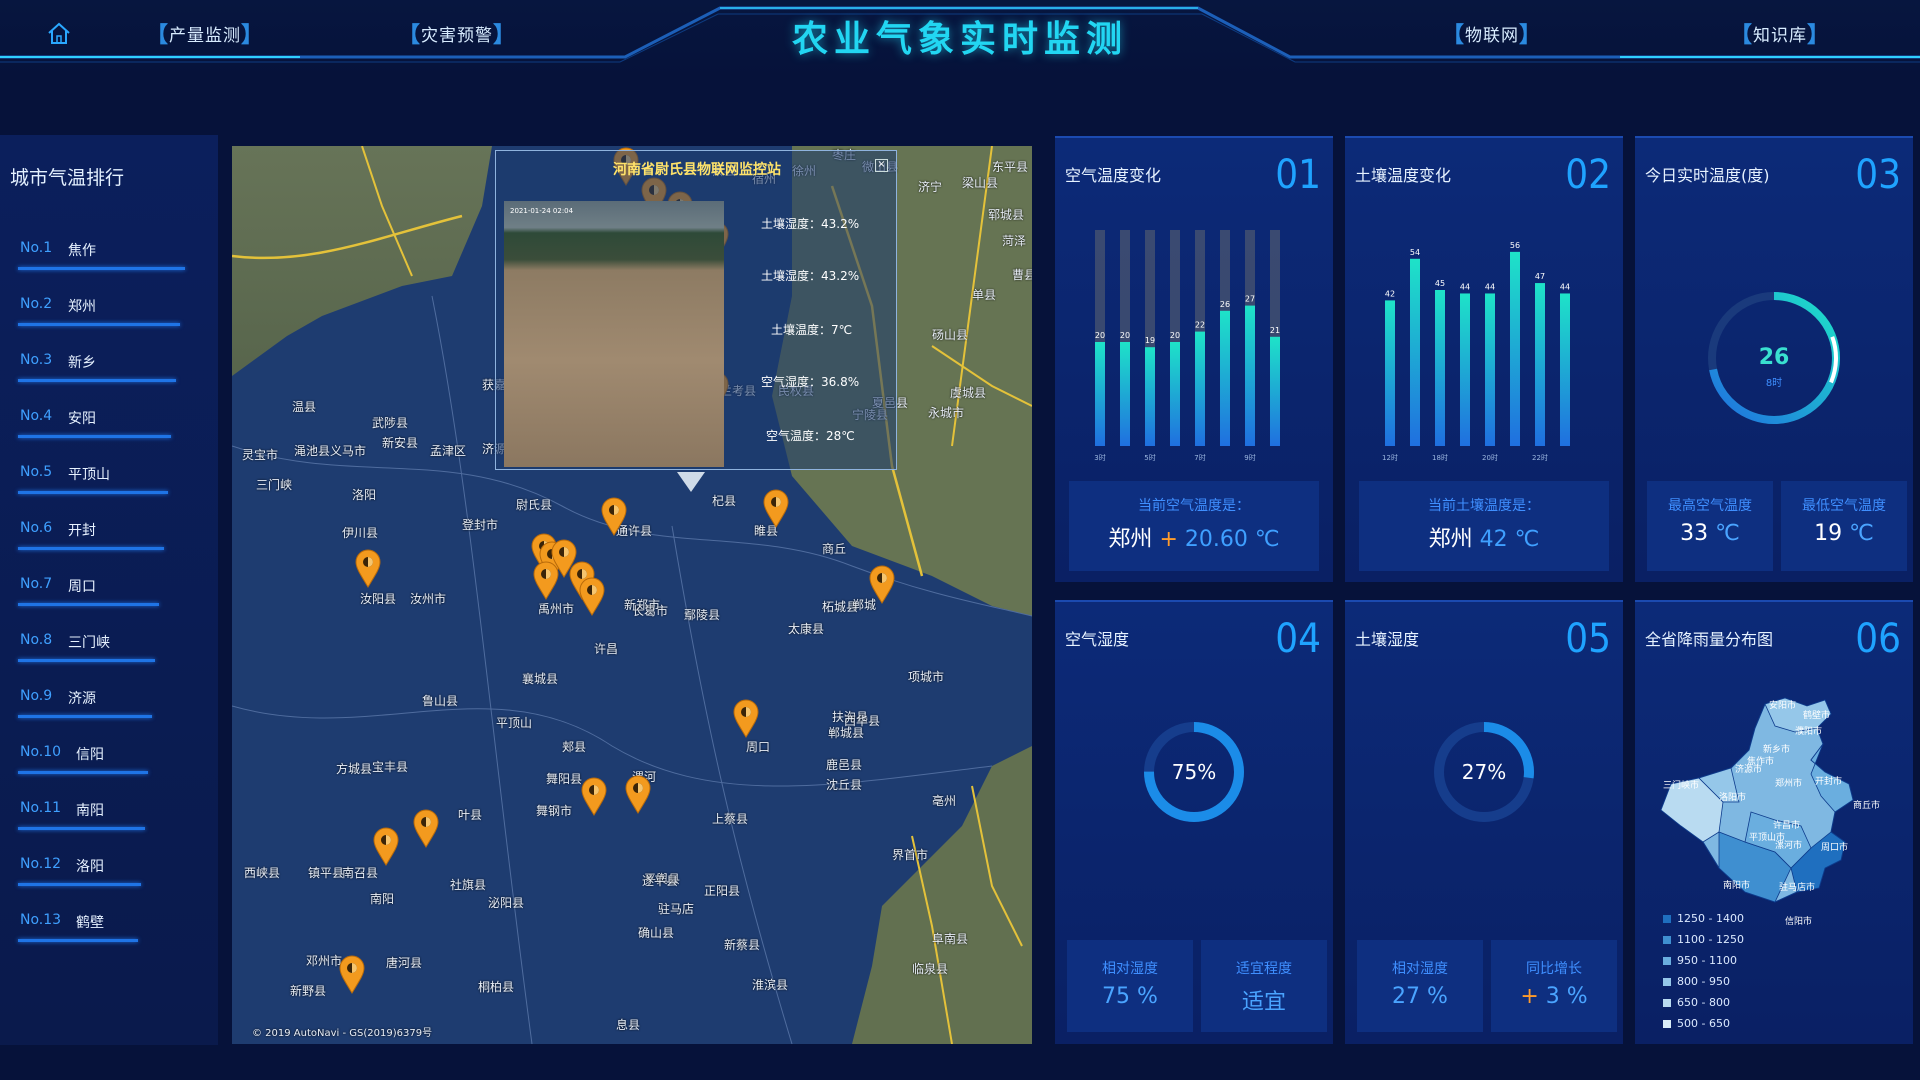 This screenshot has width=1920, height=1080. Describe the element at coordinates (1097, 639) in the screenshot. I see `card-title: 空气湿度` at that location.